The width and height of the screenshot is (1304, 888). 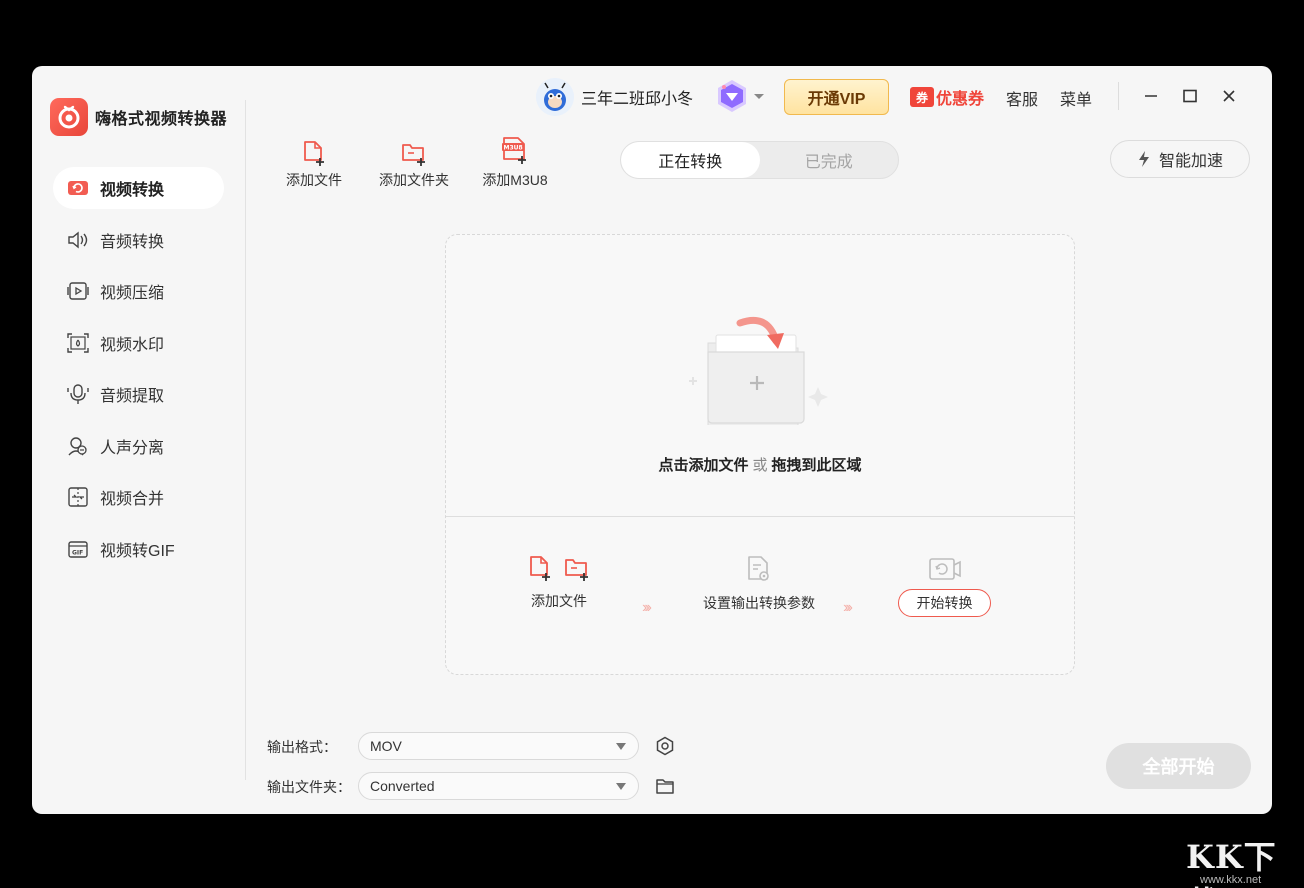 What do you see at coordinates (78, 446) in the screenshot?
I see `vocal-separate-icon` at bounding box center [78, 446].